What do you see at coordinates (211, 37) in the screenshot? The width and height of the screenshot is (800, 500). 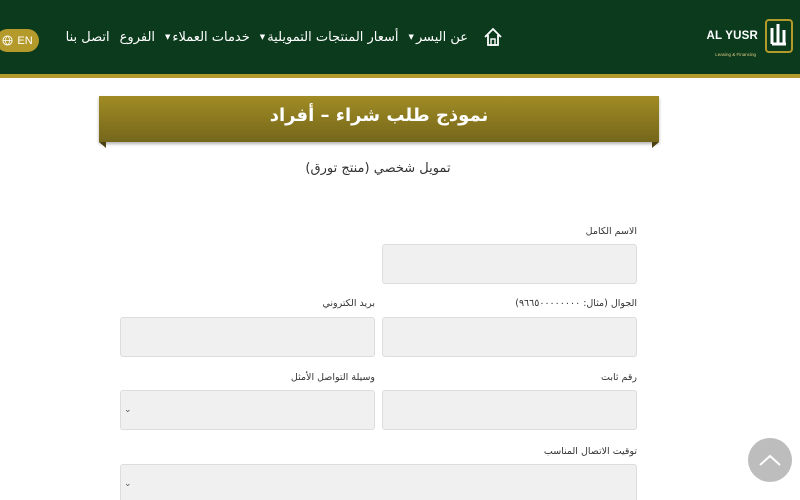 I see `nav-customer-services-label: خدمات العملاء` at bounding box center [211, 37].